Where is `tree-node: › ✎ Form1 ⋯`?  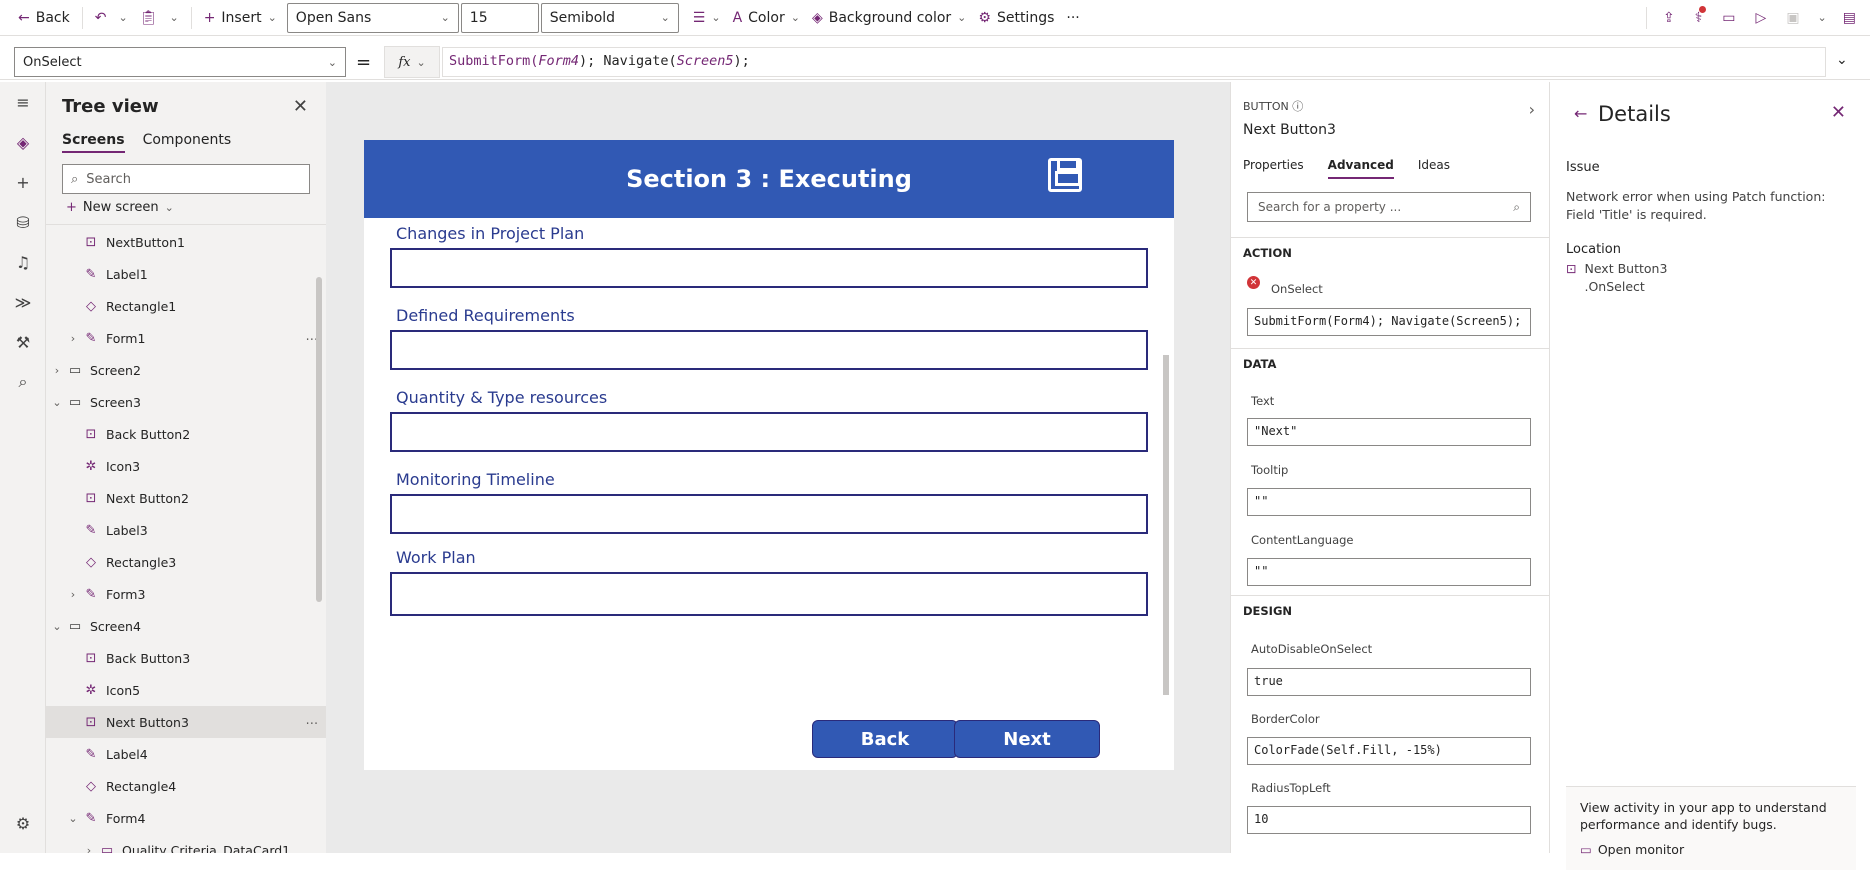 tree-node: › ✎ Form1 ⋯ is located at coordinates (186, 338).